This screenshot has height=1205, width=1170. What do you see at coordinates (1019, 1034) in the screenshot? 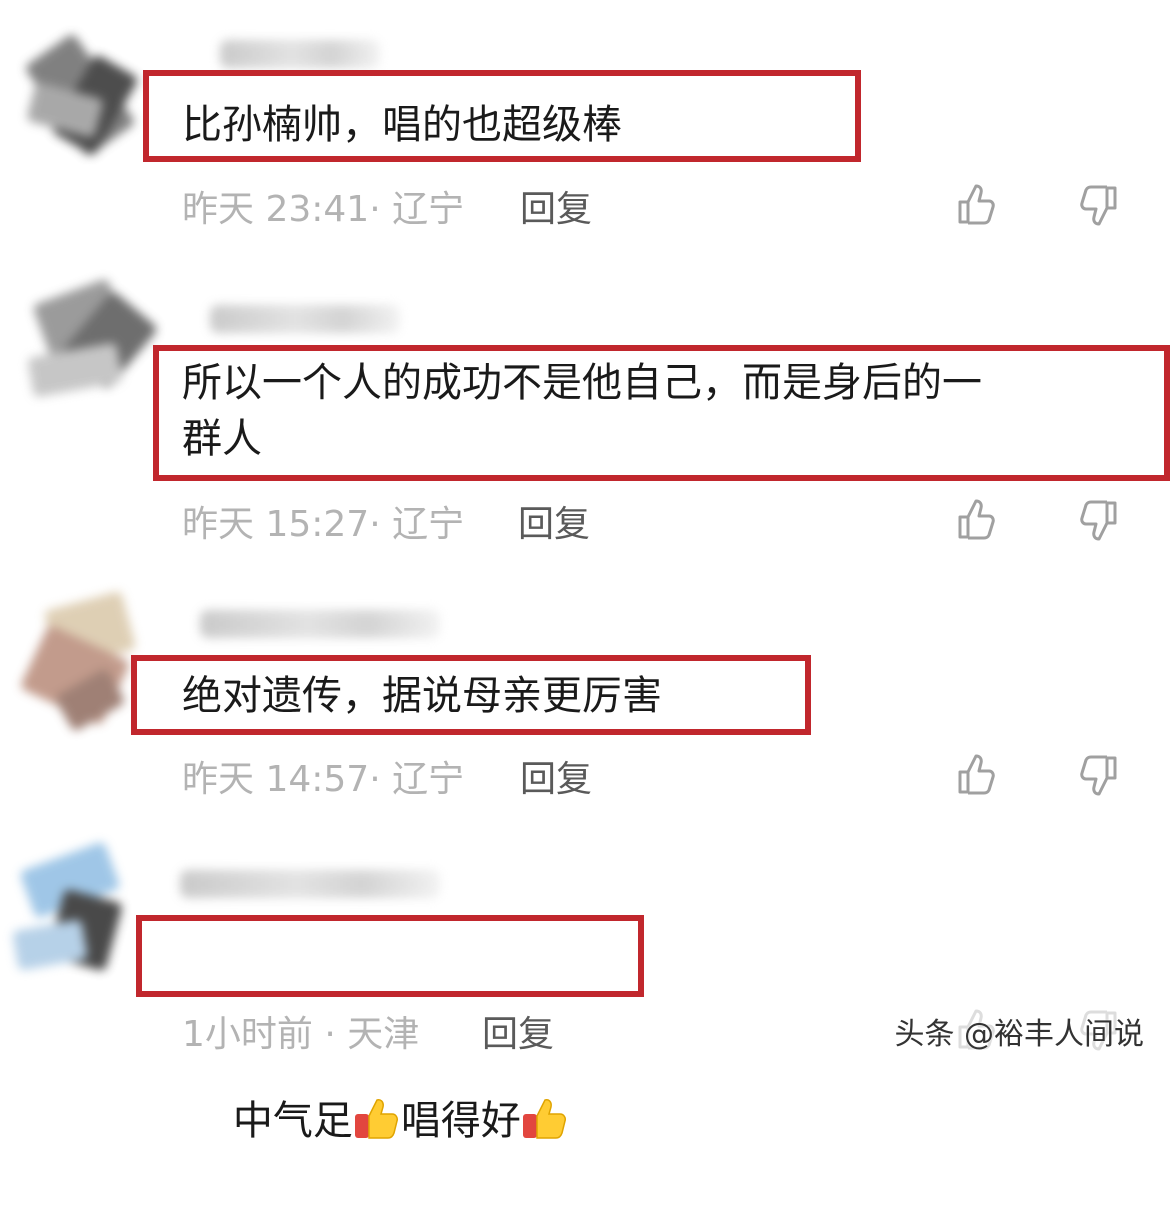
I see `watermark: 头条 @裕丰人间说` at bounding box center [1019, 1034].